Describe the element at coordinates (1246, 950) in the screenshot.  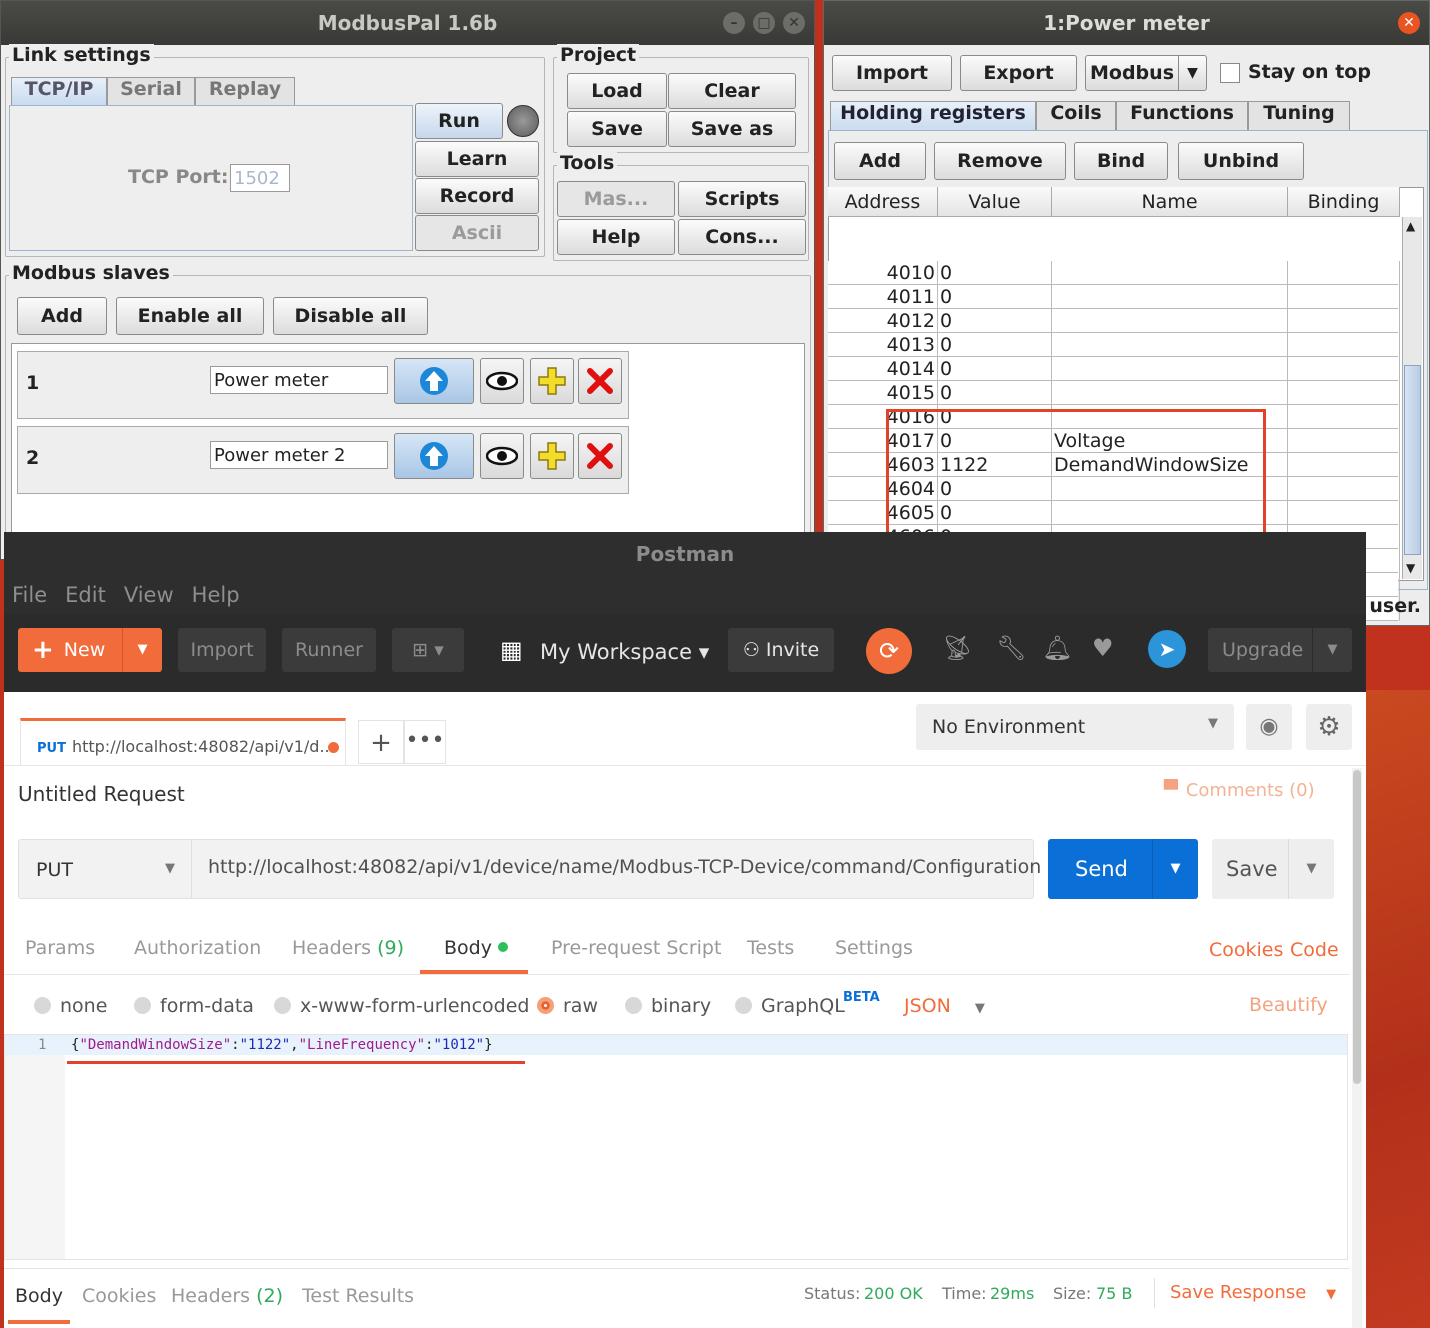
I see `cookies-link: Cookies` at that location.